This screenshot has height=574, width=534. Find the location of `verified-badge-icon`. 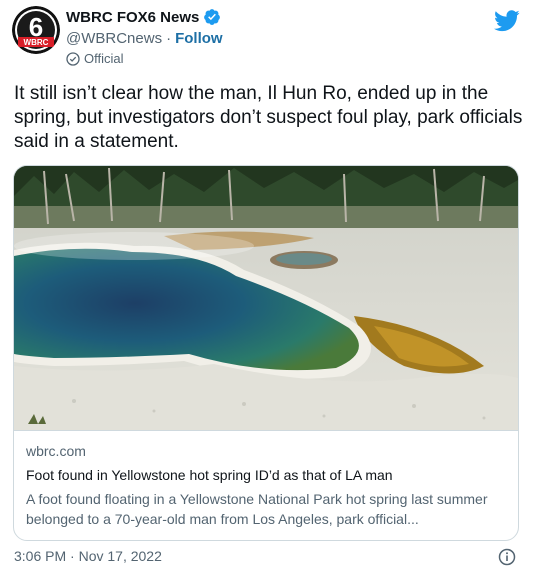

verified-badge-icon is located at coordinates (212, 17).